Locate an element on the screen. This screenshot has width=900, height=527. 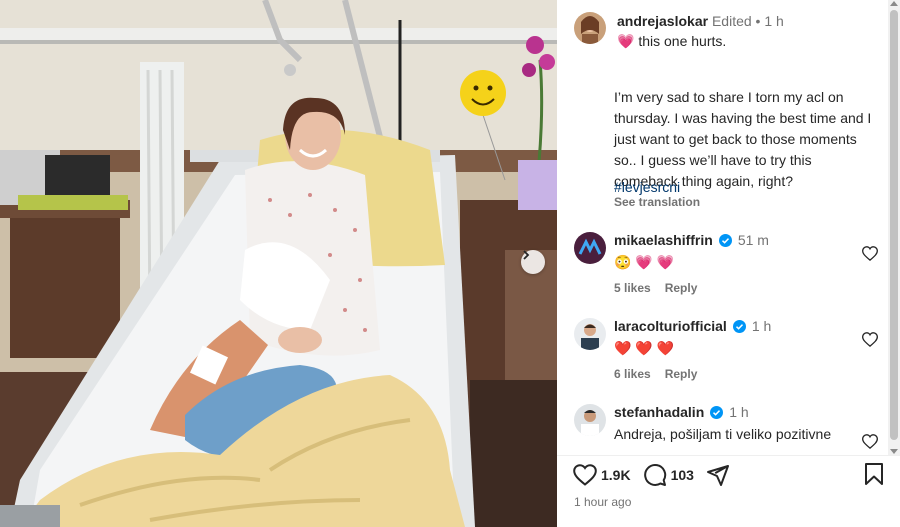
edited-label: Edited is located at coordinates (731, 21).